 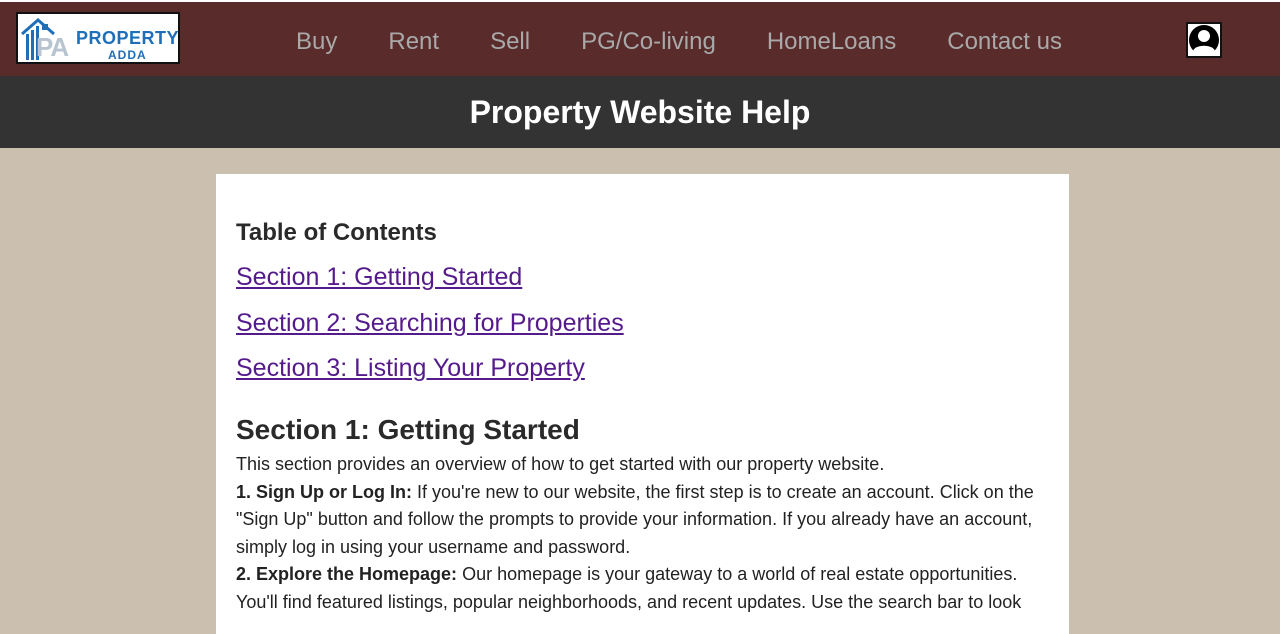 I want to click on nav-buy: Buy, so click(x=316, y=42).